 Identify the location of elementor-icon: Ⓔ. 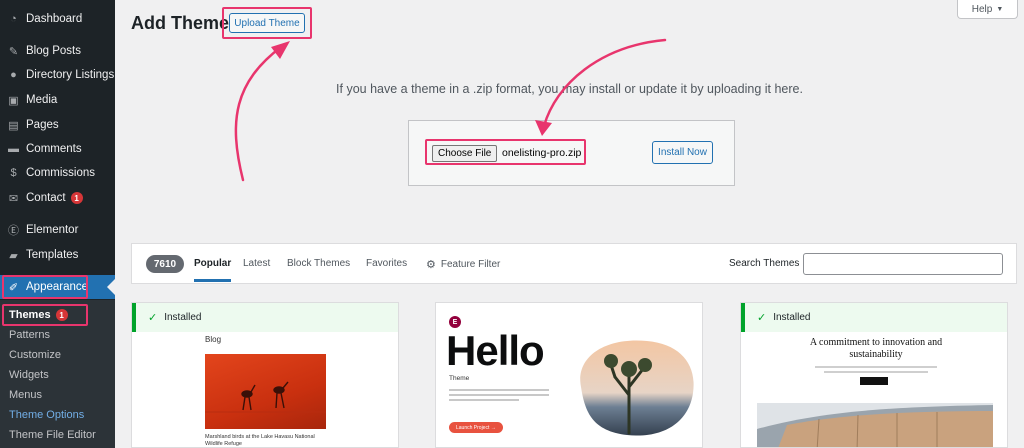
(13, 231).